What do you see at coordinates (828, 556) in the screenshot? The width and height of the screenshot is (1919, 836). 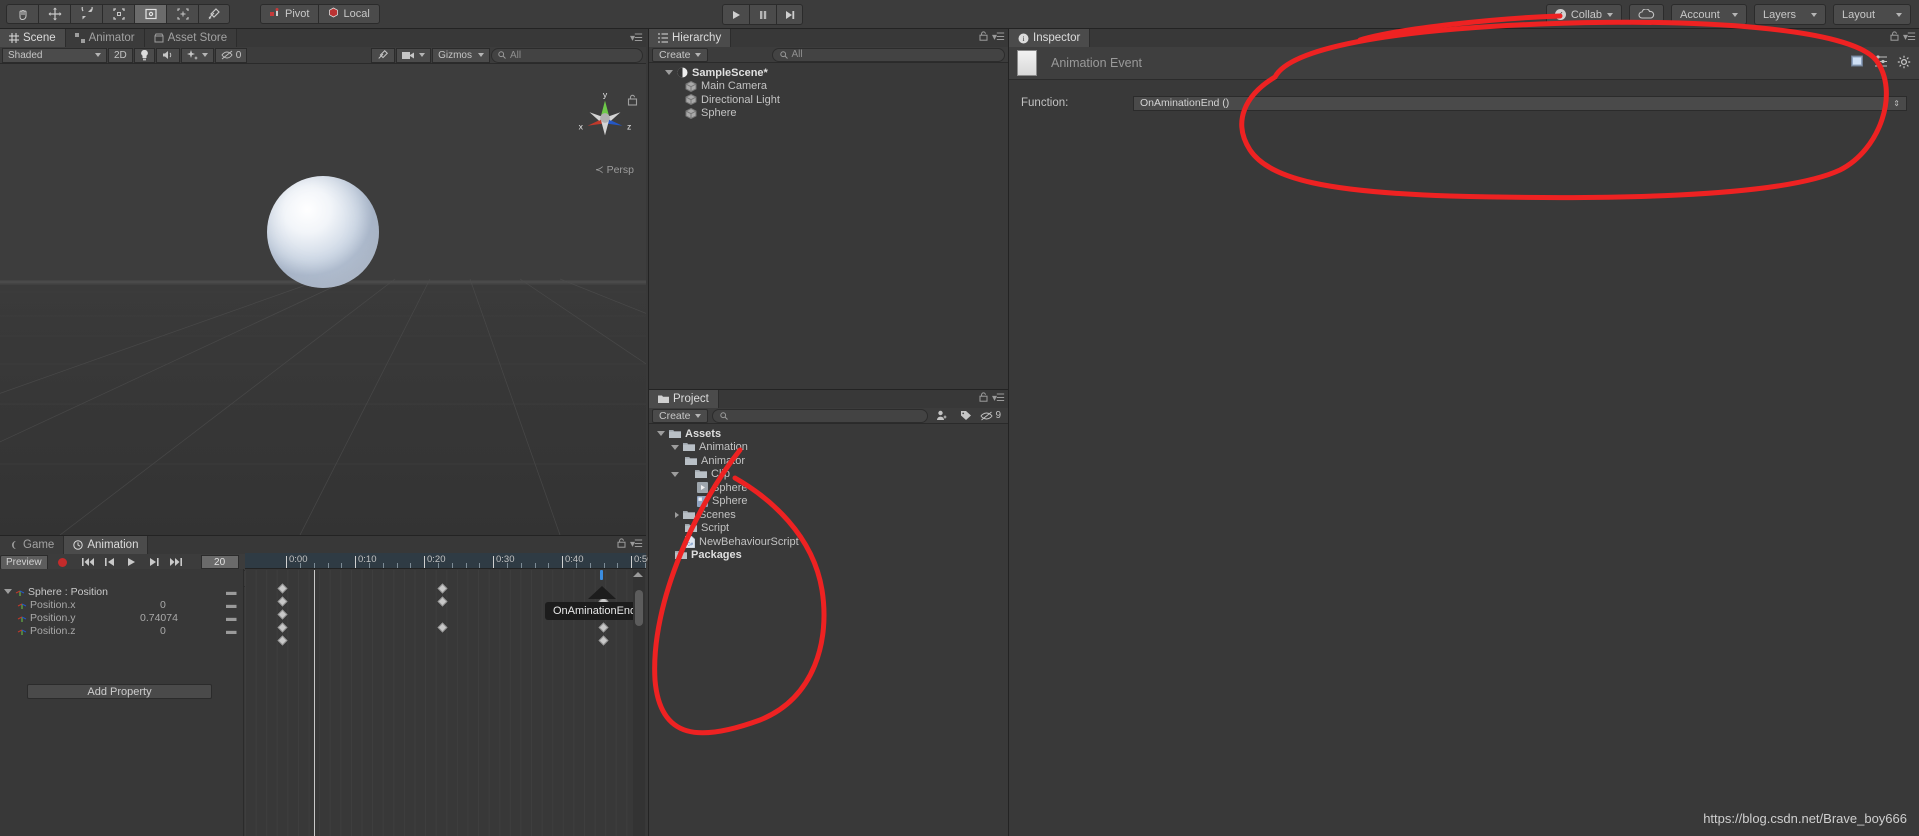 I see `project-item-packages: Packages` at bounding box center [828, 556].